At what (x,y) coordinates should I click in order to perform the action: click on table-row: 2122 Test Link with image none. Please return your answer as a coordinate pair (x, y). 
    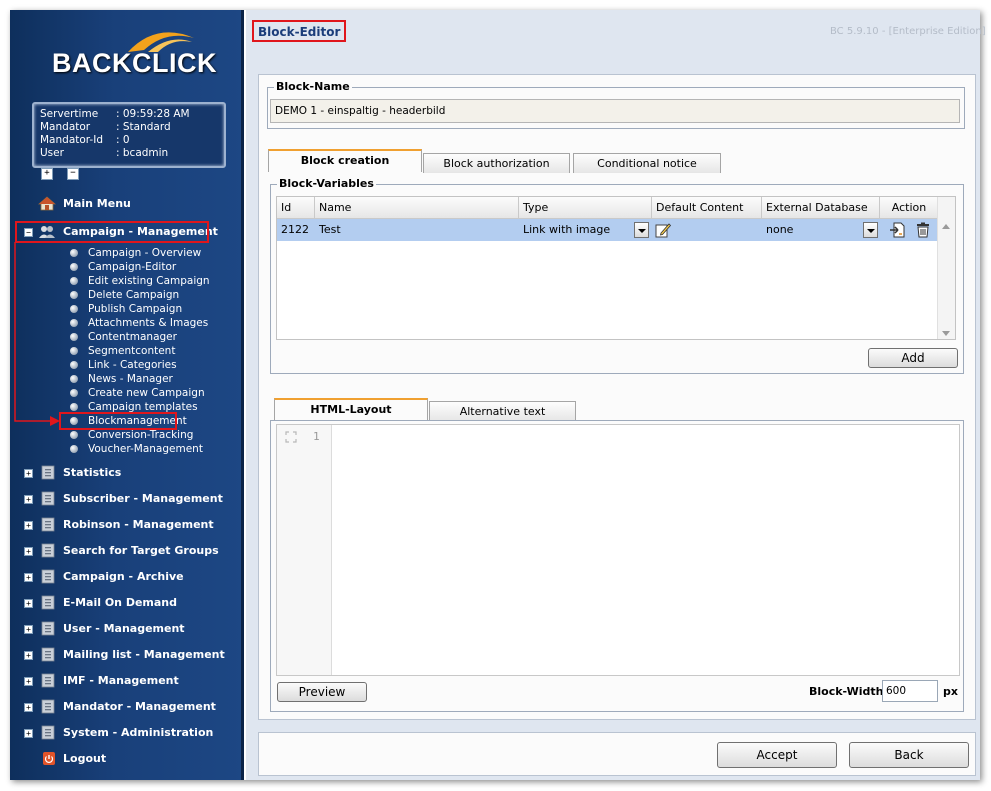
    Looking at the image, I should click on (608, 230).